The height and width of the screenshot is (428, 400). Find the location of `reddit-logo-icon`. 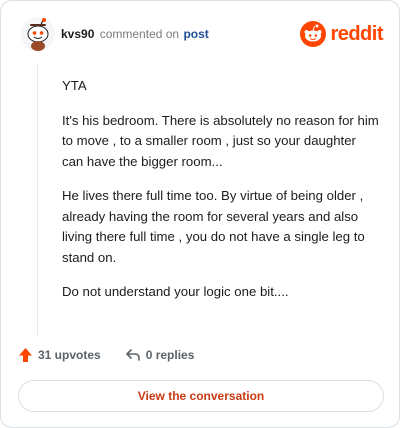

reddit-logo-icon is located at coordinates (313, 34).